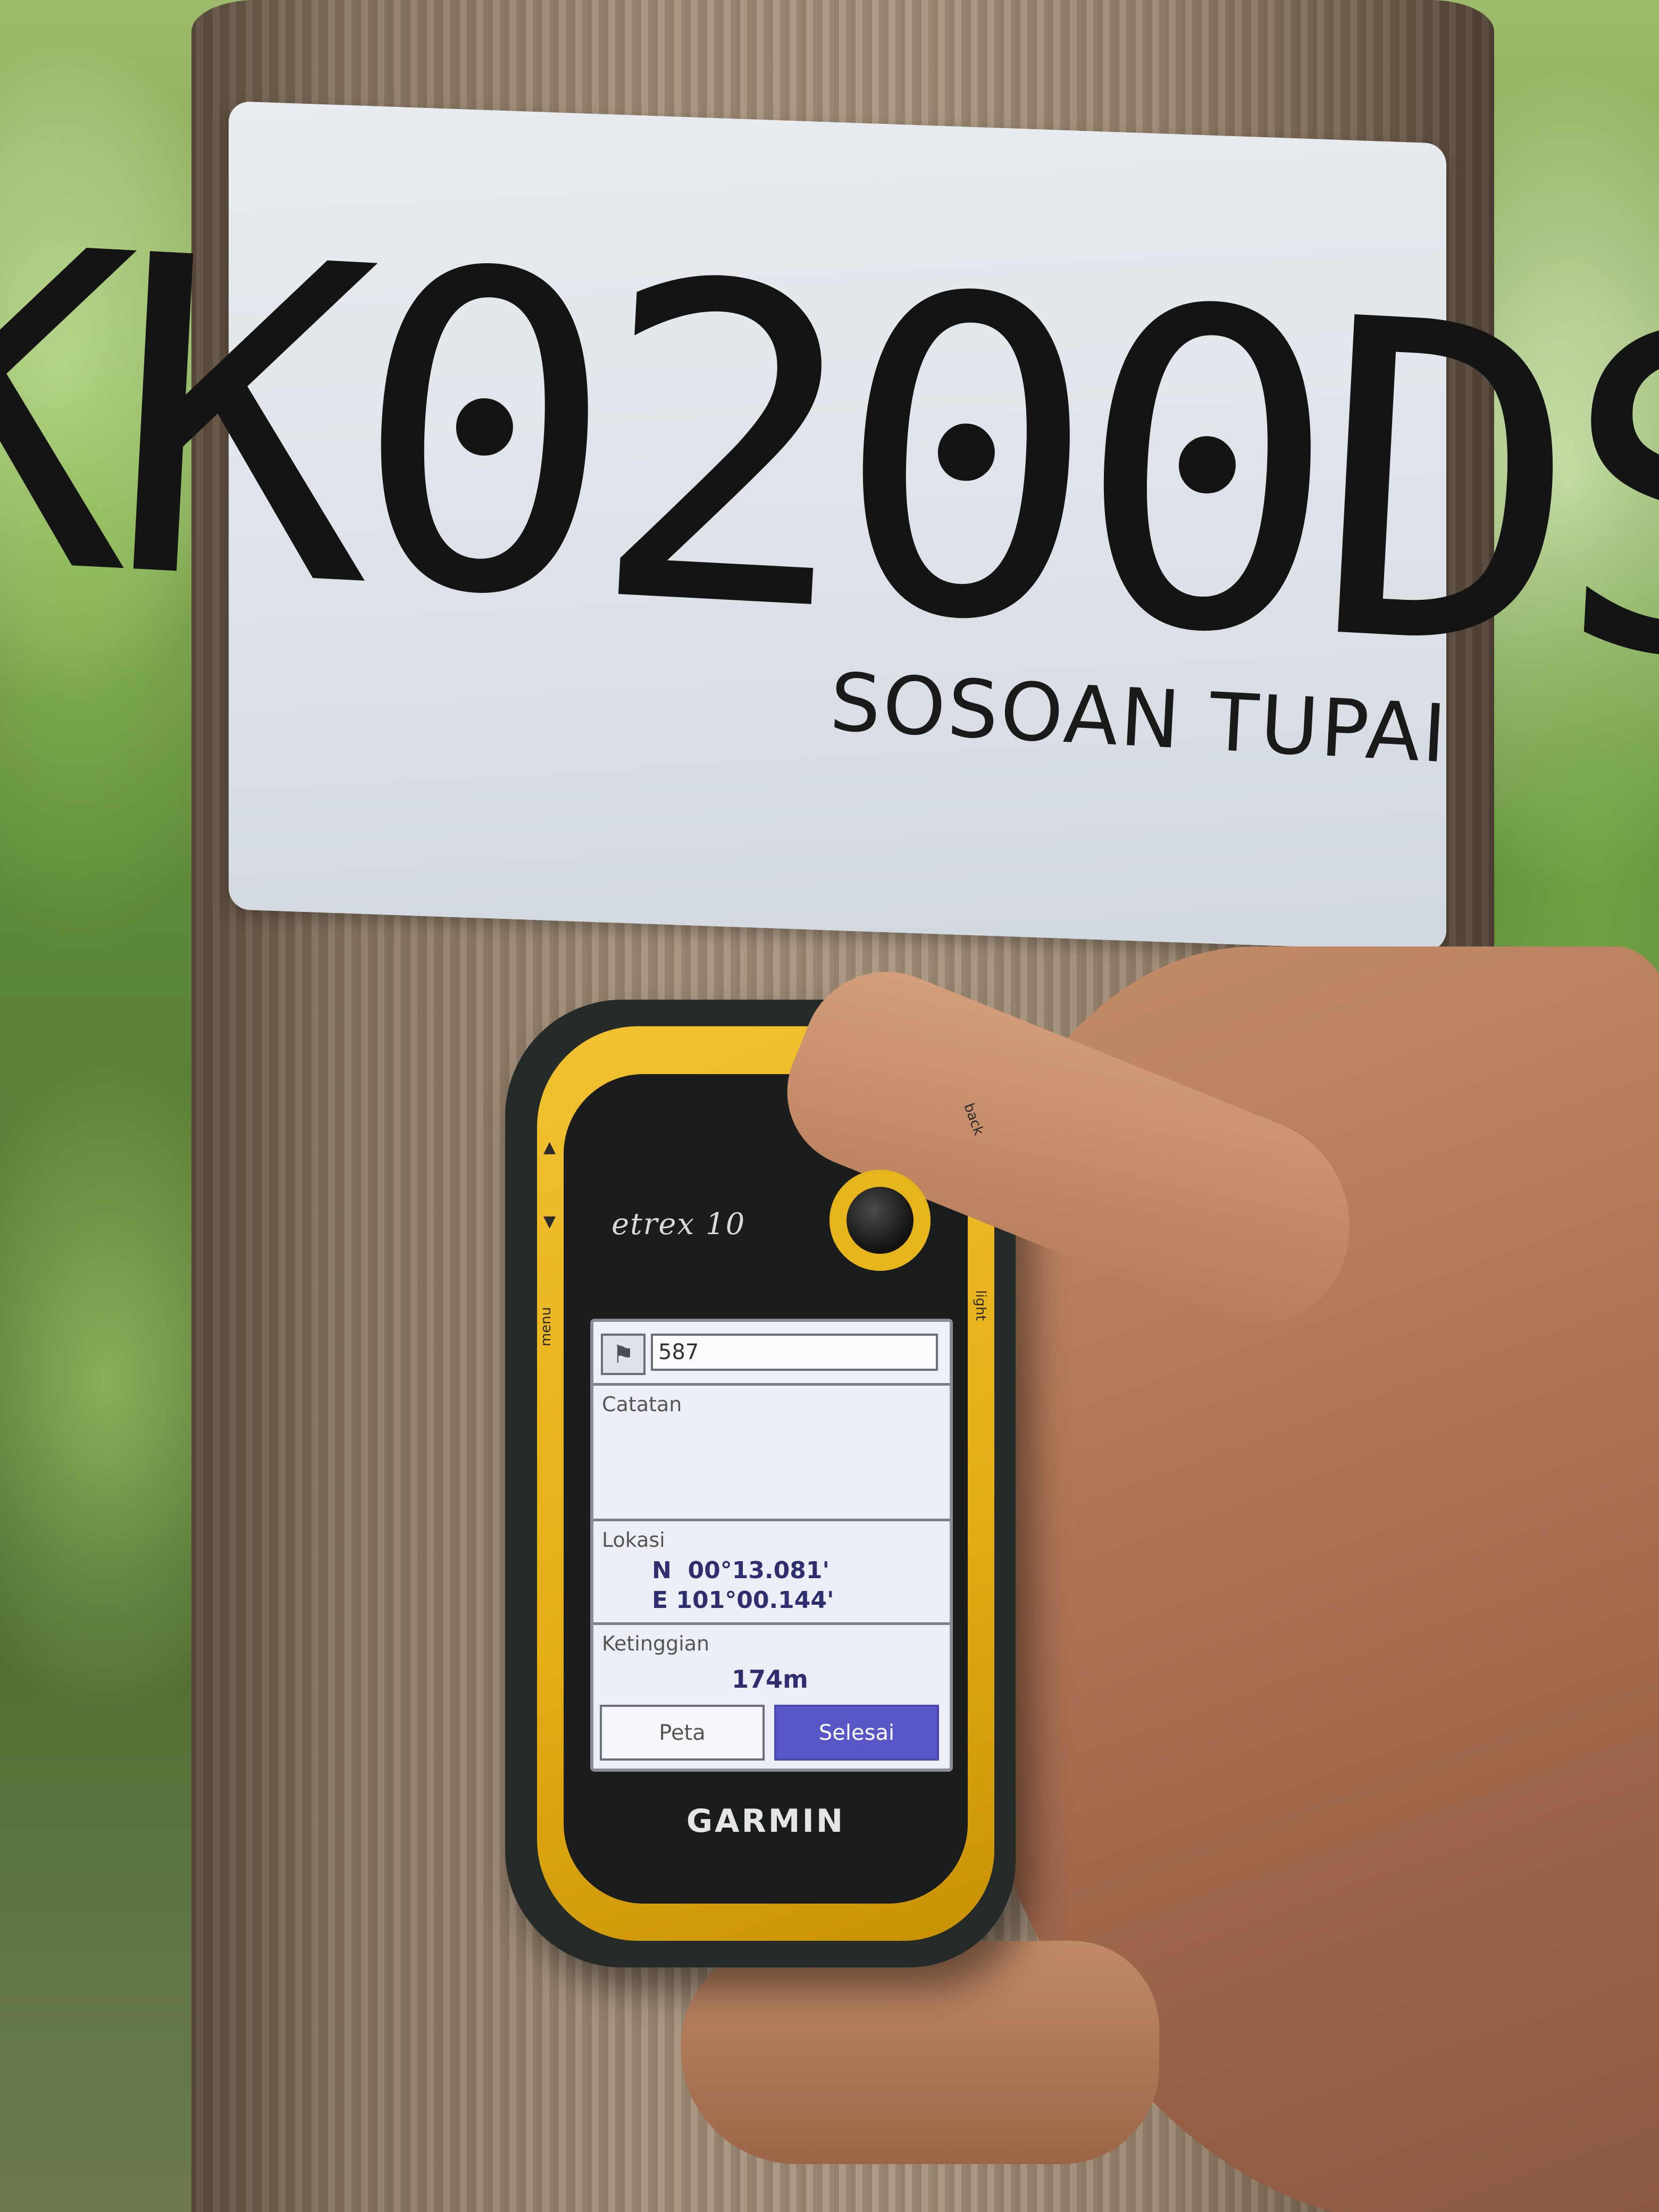 Image resolution: width=1659 pixels, height=2212 pixels. What do you see at coordinates (771, 1454) in the screenshot?
I see `notes-section: Catatan` at bounding box center [771, 1454].